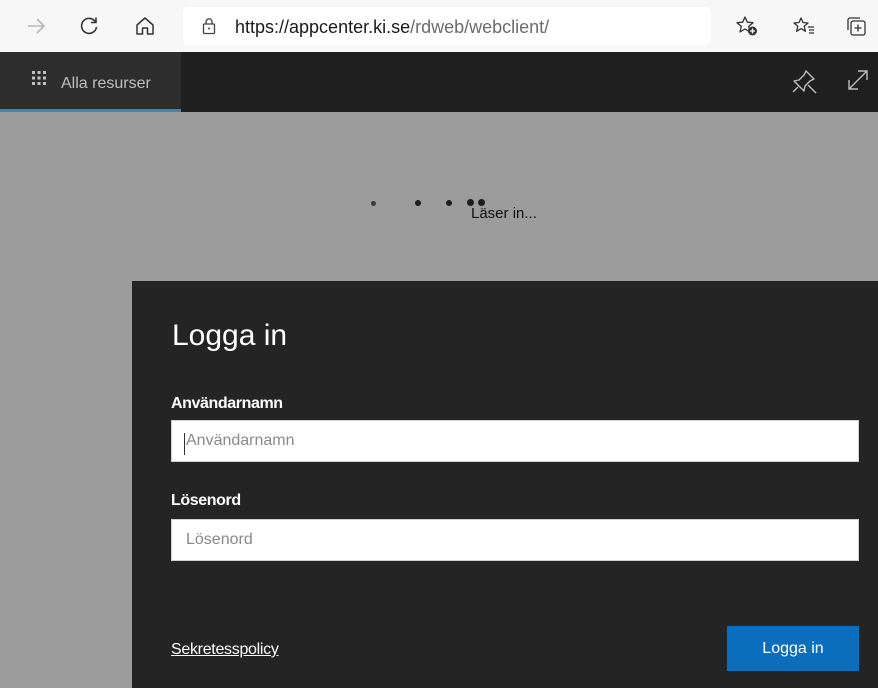  I want to click on password-label: Lösenord, so click(206, 500).